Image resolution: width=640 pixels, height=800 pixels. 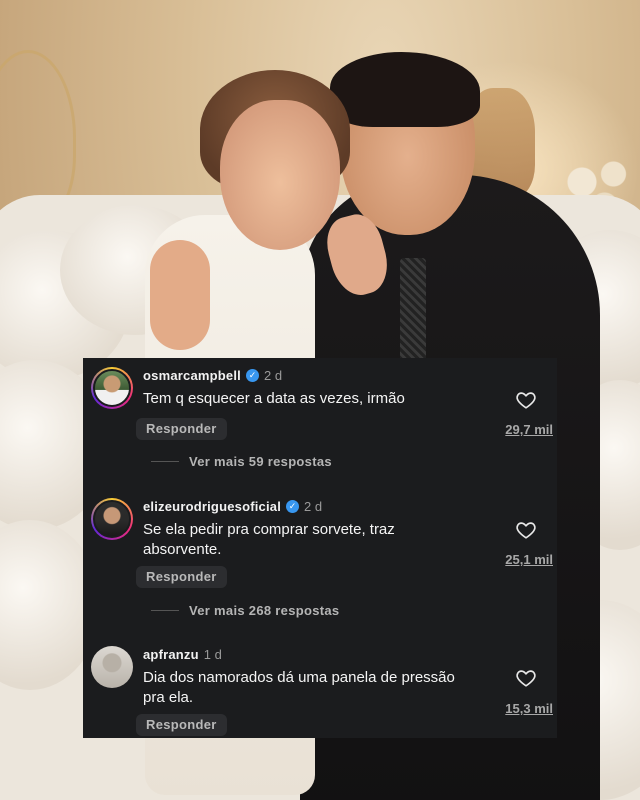 I want to click on view-more-label: Ver mais 268 respostas, so click(x=264, y=610).